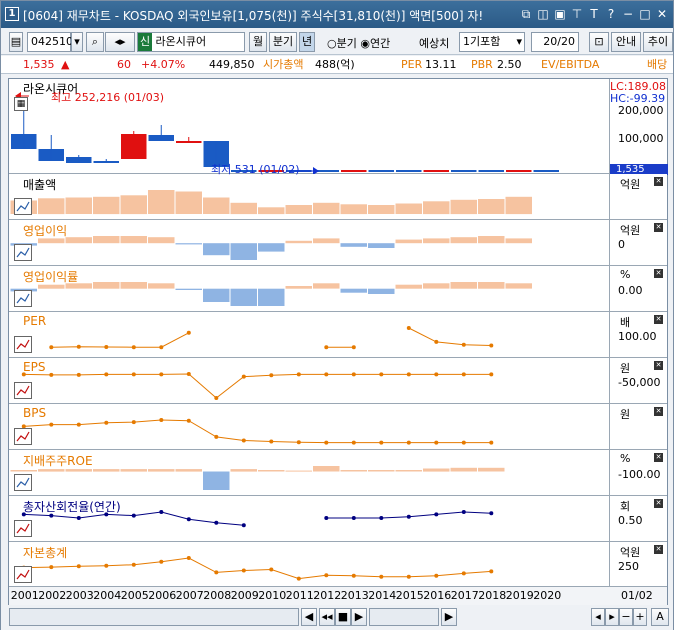  What do you see at coordinates (404, 617) in the screenshot?
I see `zoom-slider` at bounding box center [404, 617].